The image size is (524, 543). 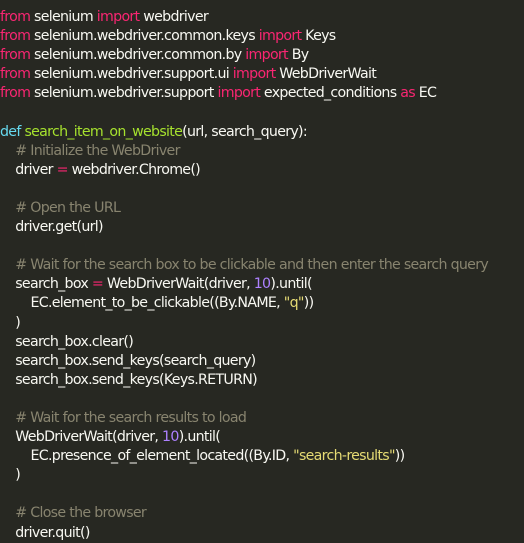 I want to click on code-token: selenium.webdriver.support.ui, so click(x=131, y=74).